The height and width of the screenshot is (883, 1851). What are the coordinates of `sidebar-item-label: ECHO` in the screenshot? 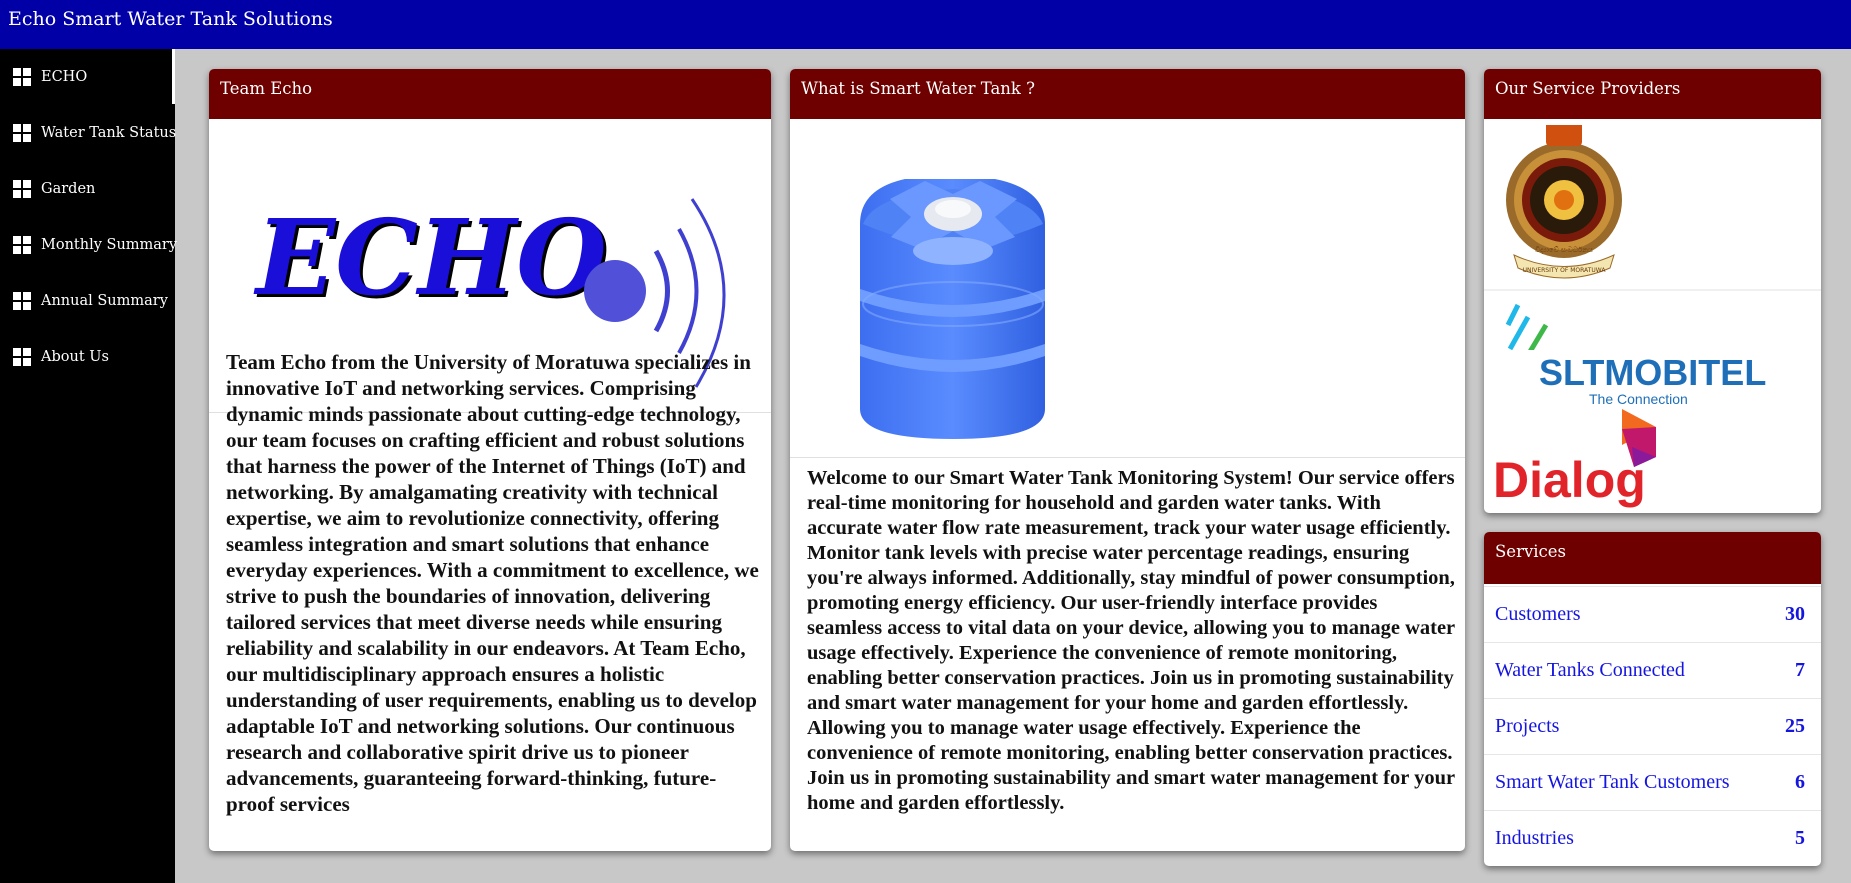 It's located at (64, 77).